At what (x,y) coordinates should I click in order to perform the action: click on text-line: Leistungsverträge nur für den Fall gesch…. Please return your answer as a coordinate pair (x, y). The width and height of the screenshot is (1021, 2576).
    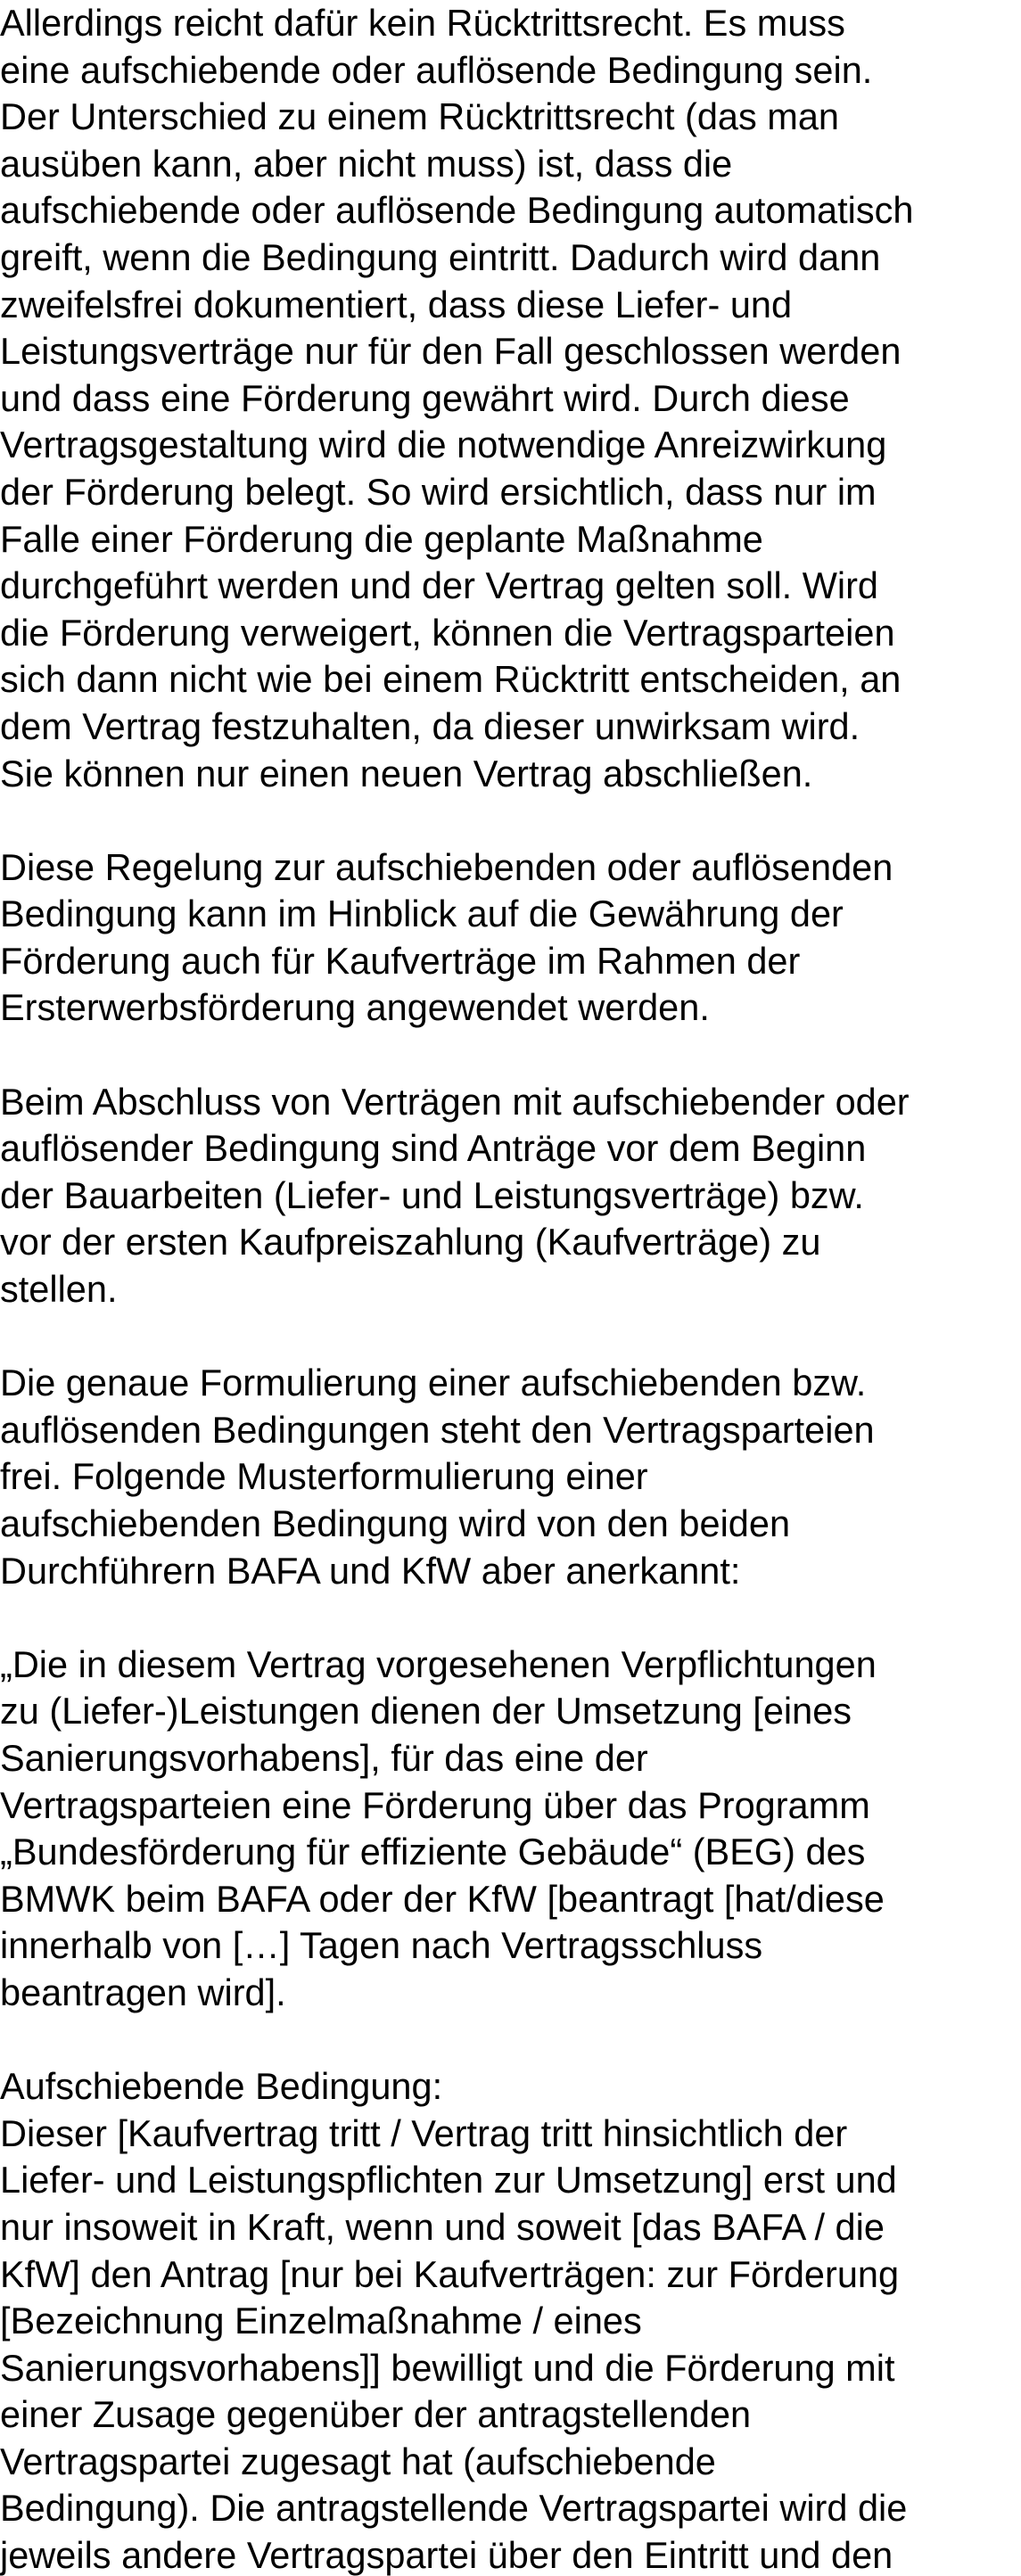
    Looking at the image, I should click on (451, 351).